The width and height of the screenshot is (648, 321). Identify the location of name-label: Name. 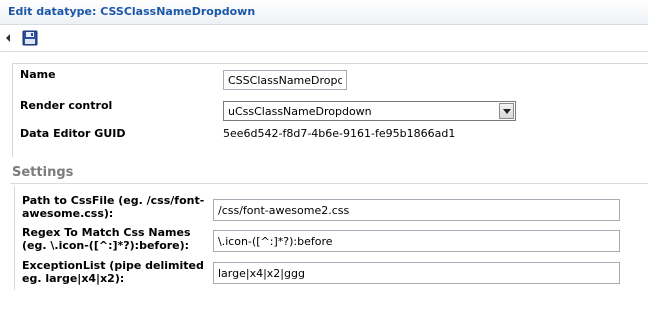
(38, 74).